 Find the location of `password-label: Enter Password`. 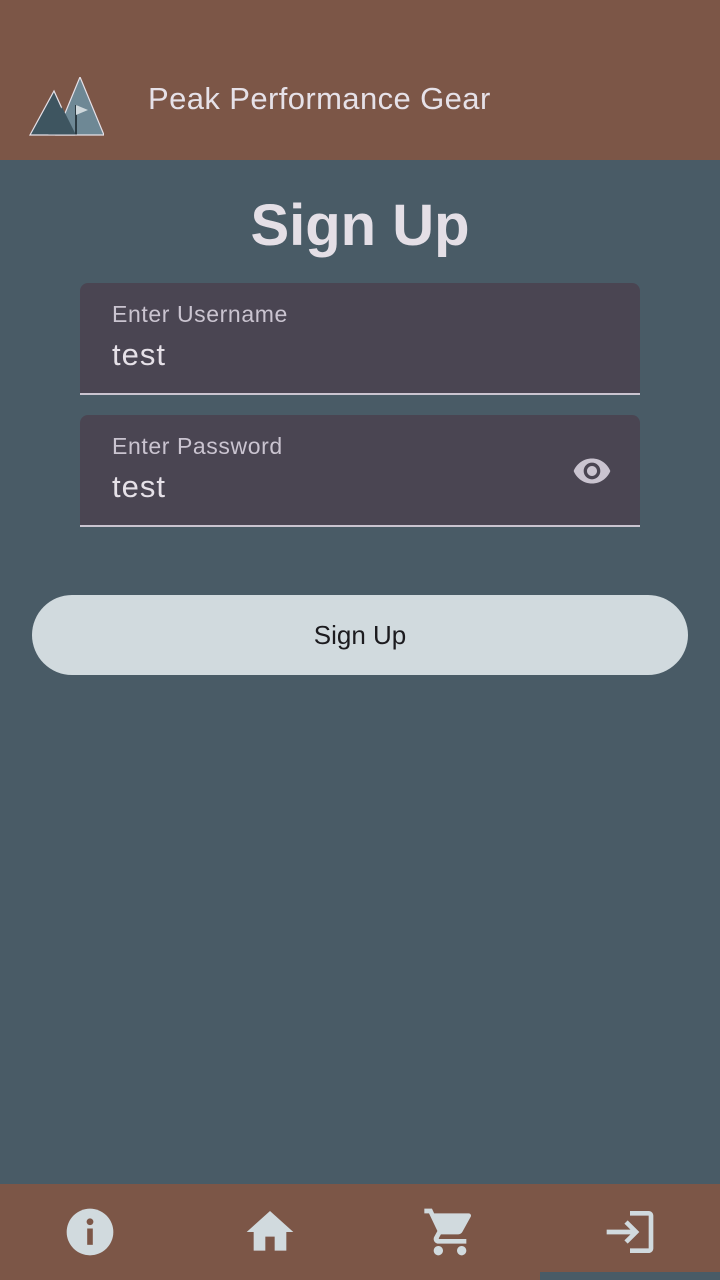

password-label: Enter Password is located at coordinates (197, 446).